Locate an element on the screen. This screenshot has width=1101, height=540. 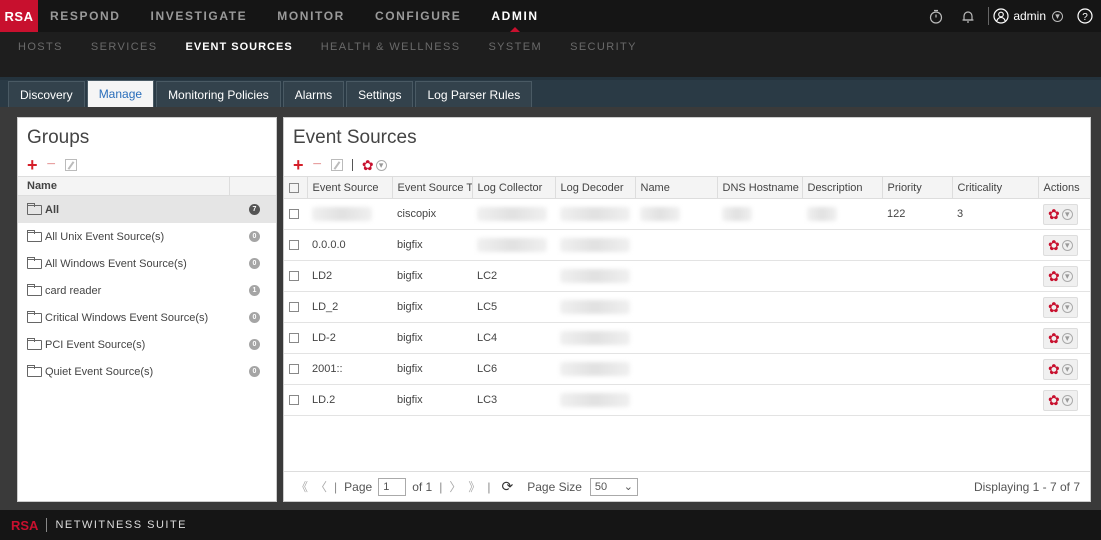
group-item: All Unix Event Source(s) 0 is located at coordinates (147, 236).